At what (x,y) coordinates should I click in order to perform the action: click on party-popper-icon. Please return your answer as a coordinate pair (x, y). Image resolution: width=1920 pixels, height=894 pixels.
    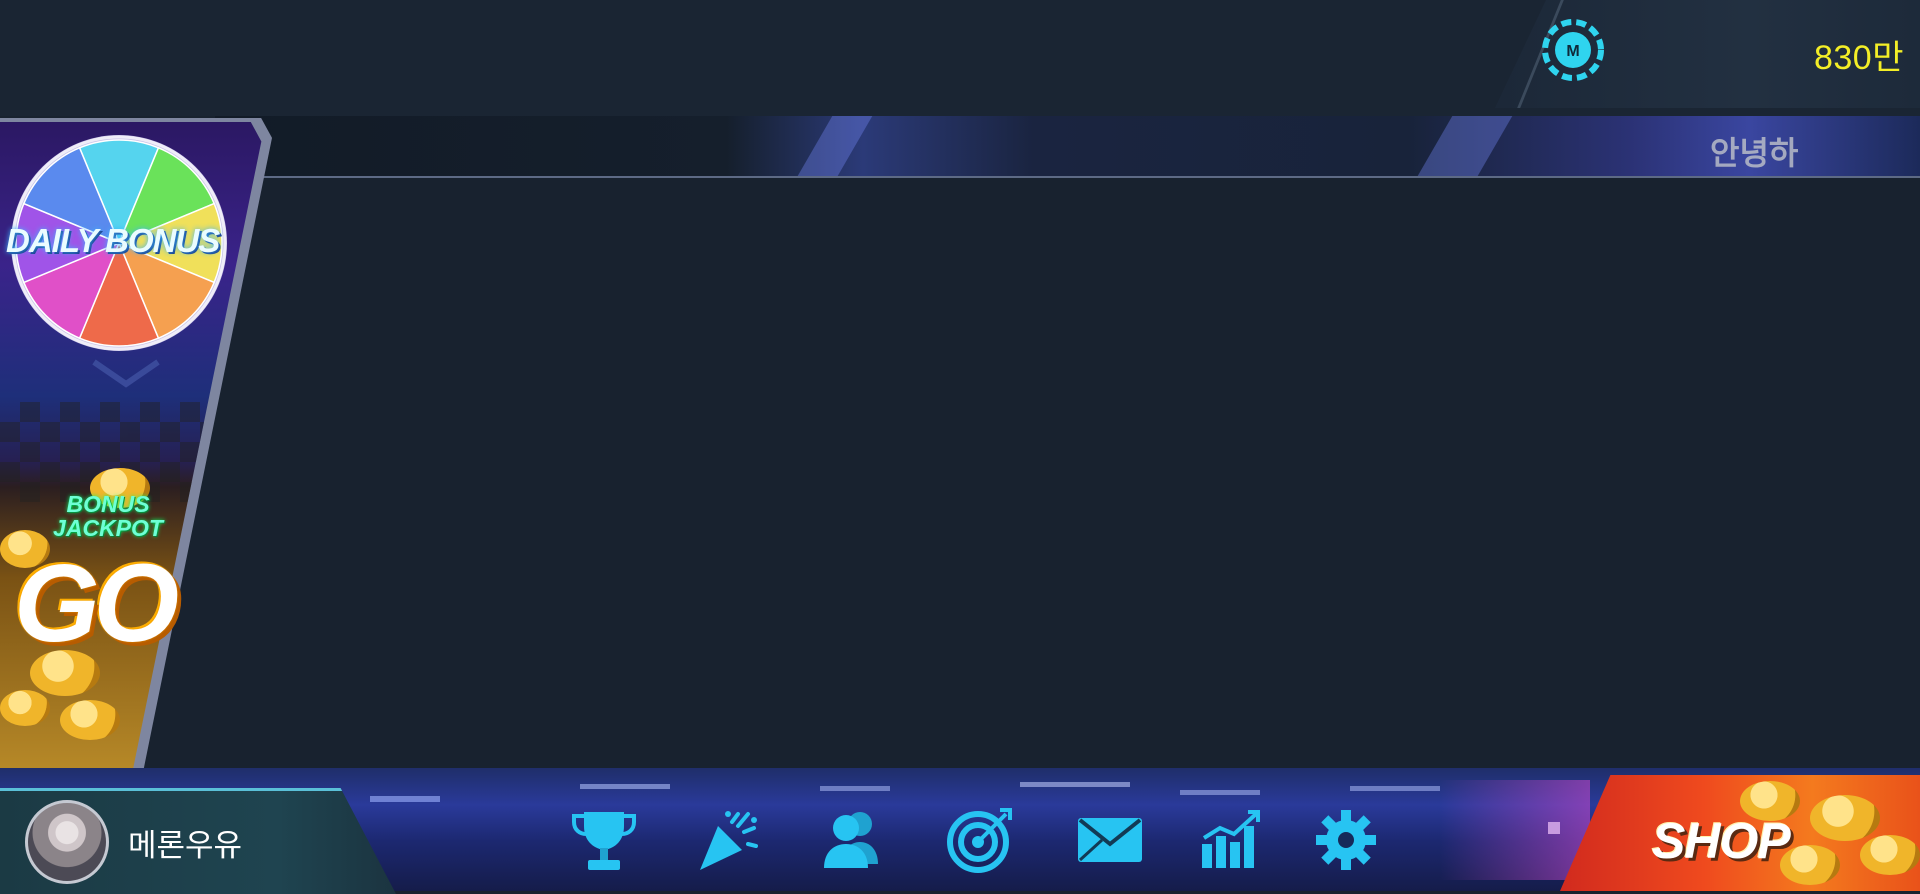
    Looking at the image, I should click on (728, 840).